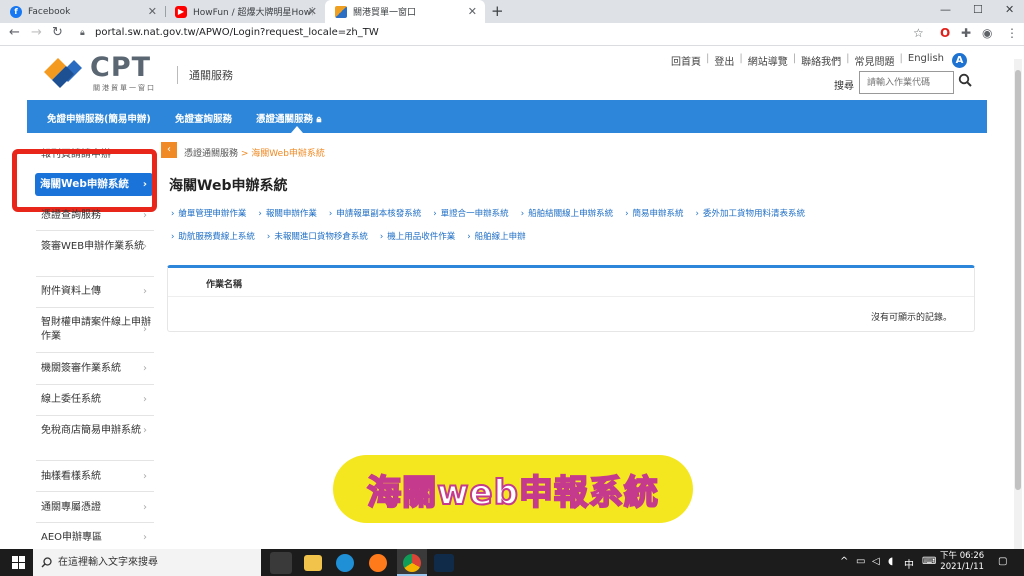  Describe the element at coordinates (98, 400) in the screenshot. I see `sidebar-item-online-delegation: 線上委任系統 ›` at that location.